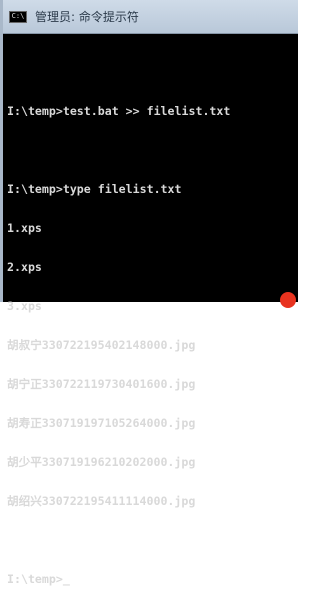 The width and height of the screenshot is (320, 604). I want to click on console-line: 胡少平330719196210202000.jpg, so click(101, 462).